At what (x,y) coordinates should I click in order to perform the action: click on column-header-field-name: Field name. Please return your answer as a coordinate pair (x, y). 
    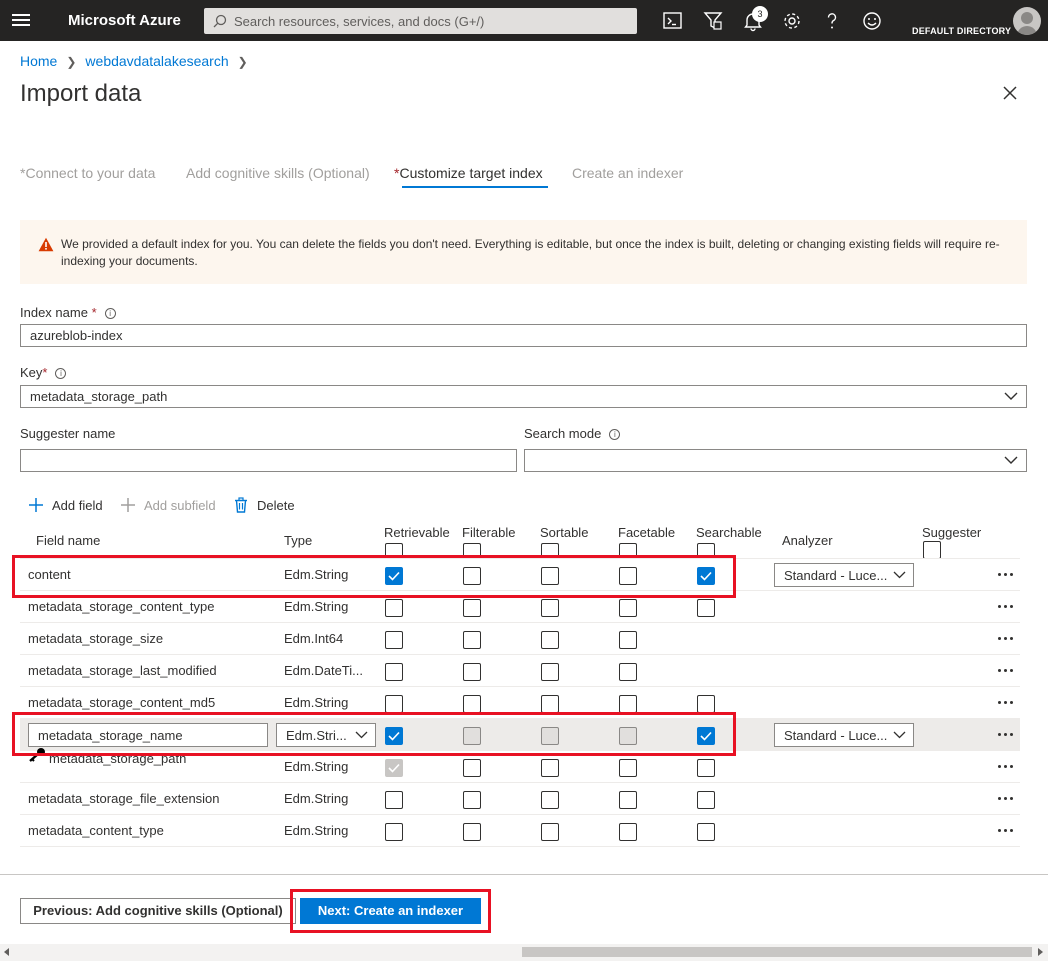
    Looking at the image, I should click on (68, 540).